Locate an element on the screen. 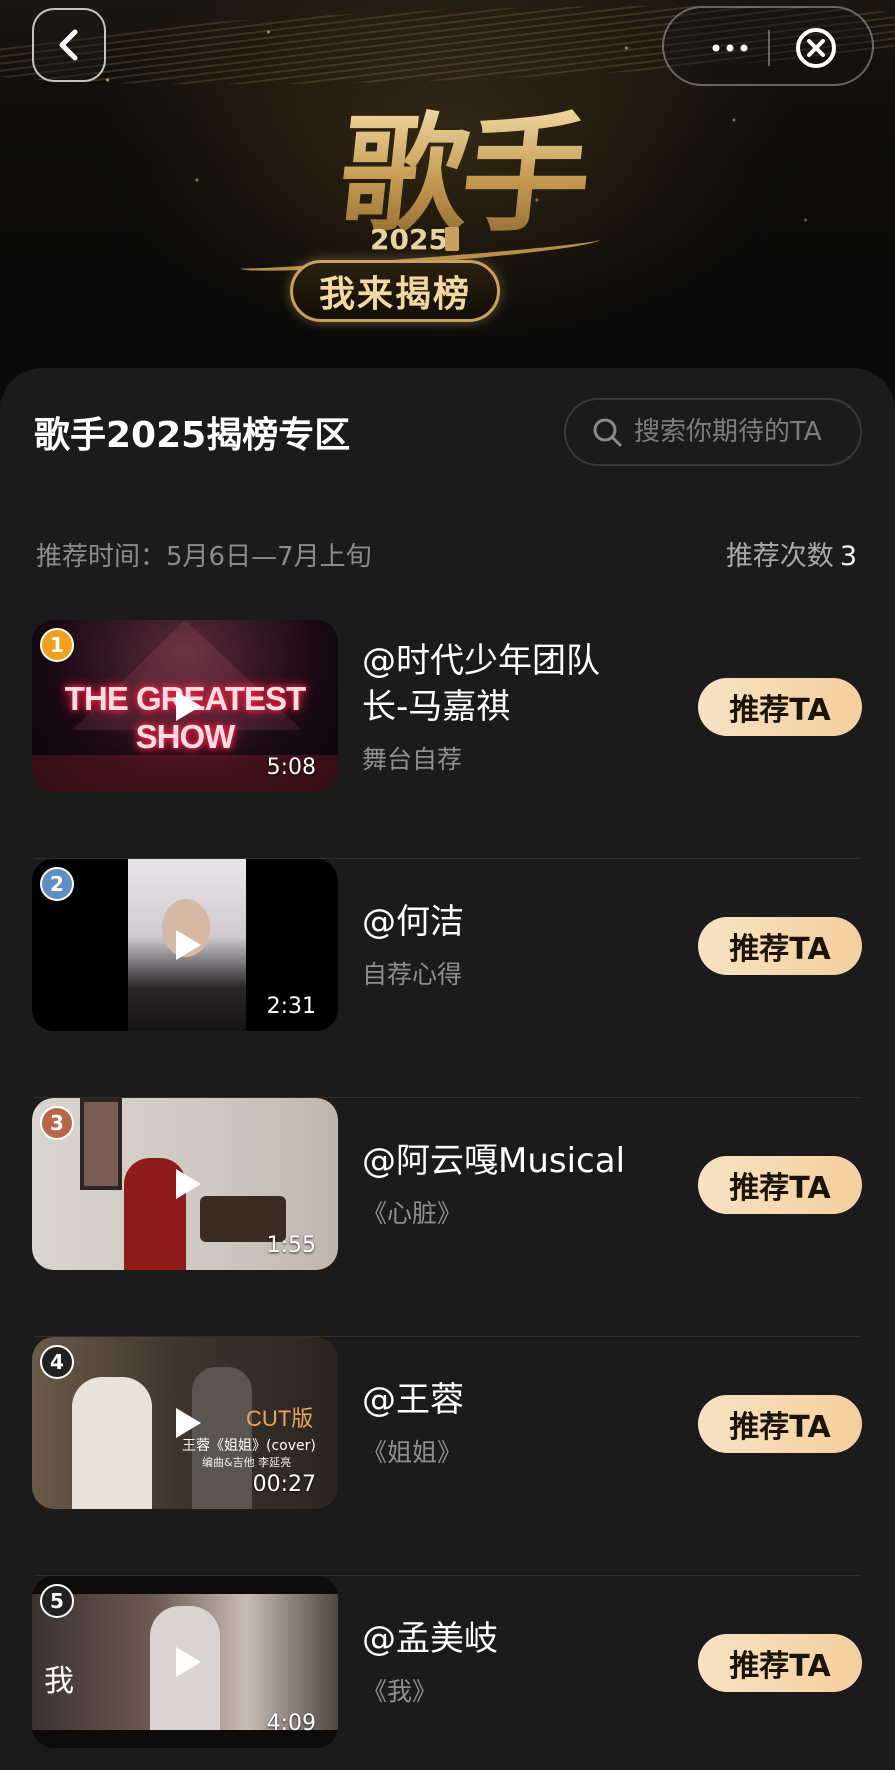  candidate-name: @时代少年团队长-马嘉祺 is located at coordinates (487, 684).